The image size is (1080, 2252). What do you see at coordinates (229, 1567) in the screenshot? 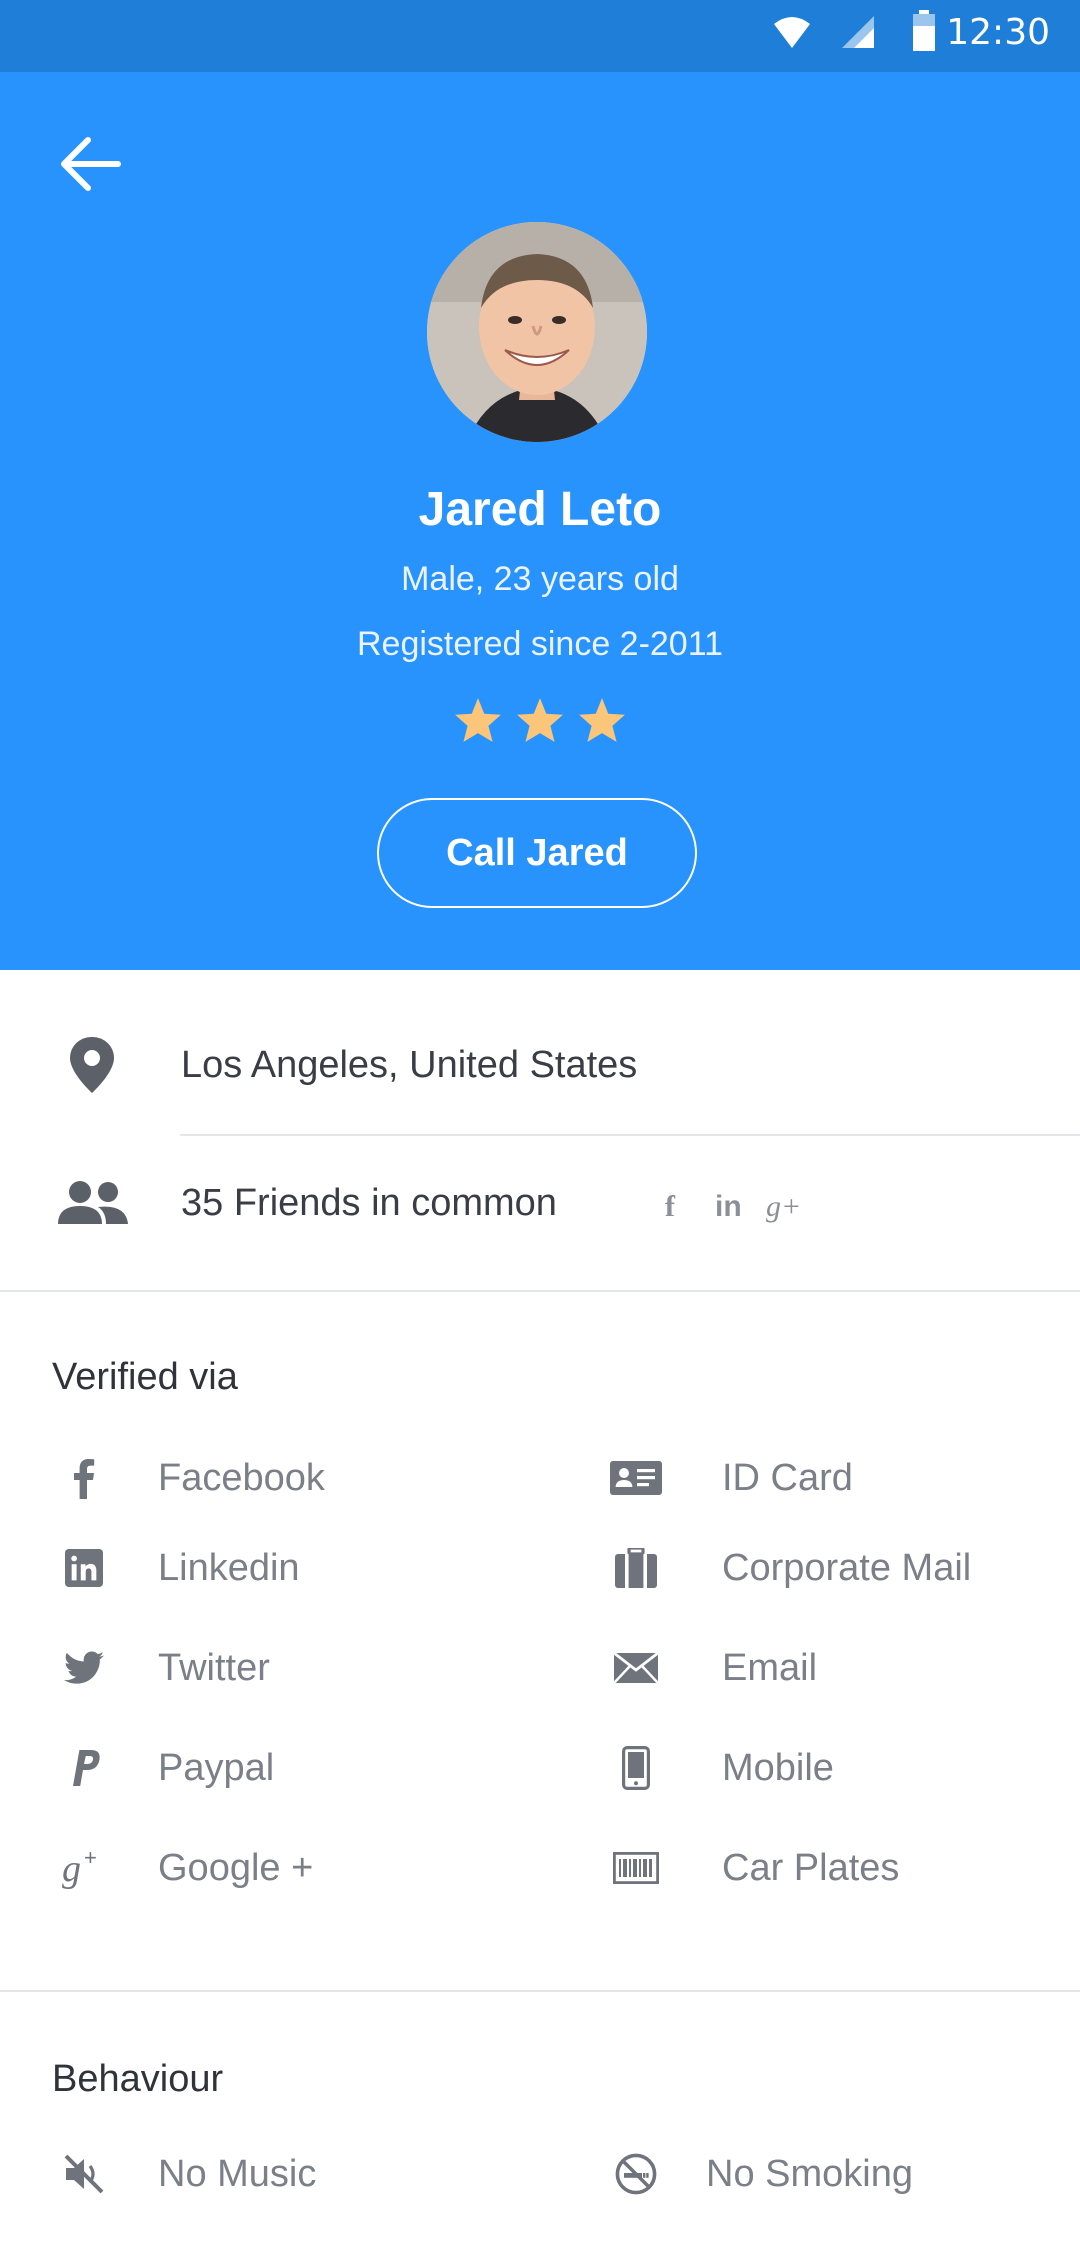
I see `verified-label: Linkedin` at bounding box center [229, 1567].